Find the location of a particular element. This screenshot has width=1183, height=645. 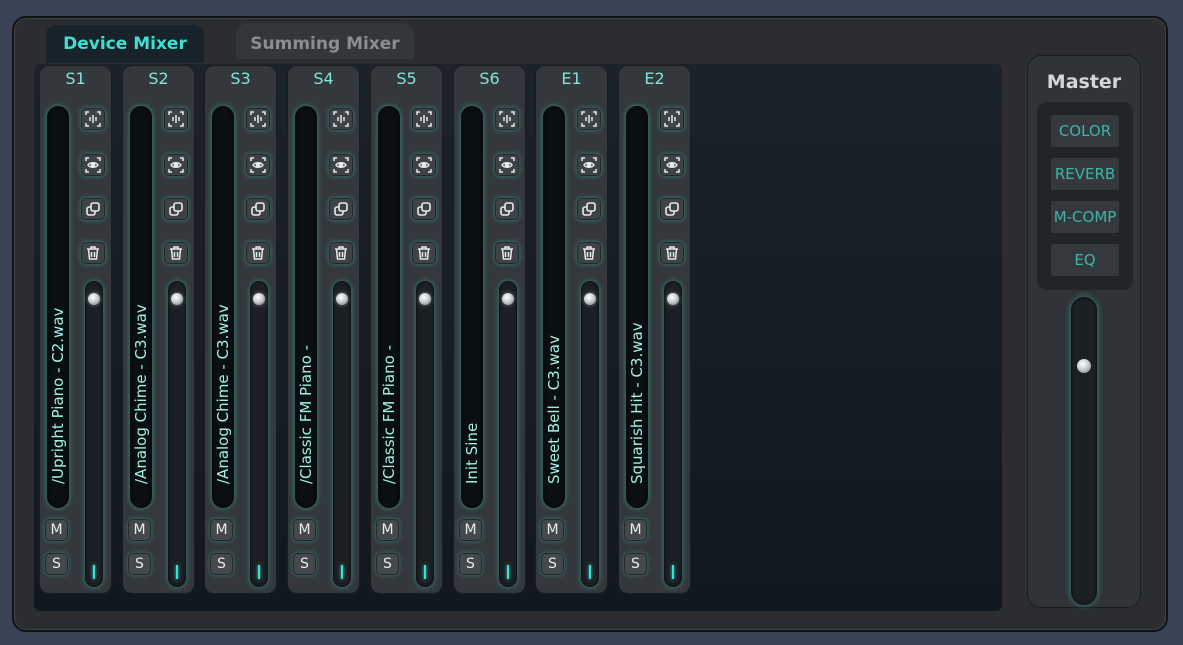

master-title: Master is located at coordinates (1084, 82).